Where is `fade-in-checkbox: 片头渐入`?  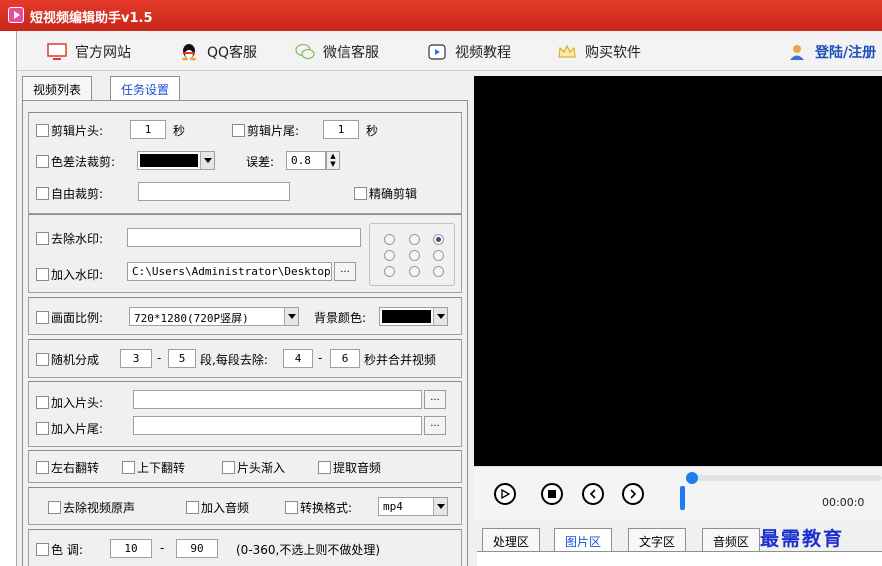 fade-in-checkbox: 片头渐入 is located at coordinates (253, 467).